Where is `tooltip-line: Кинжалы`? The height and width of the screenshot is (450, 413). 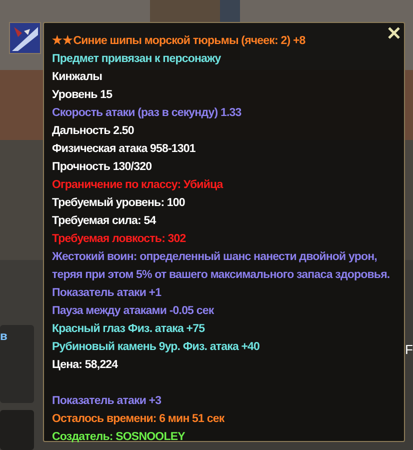
tooltip-line: Кинжалы is located at coordinates (78, 77).